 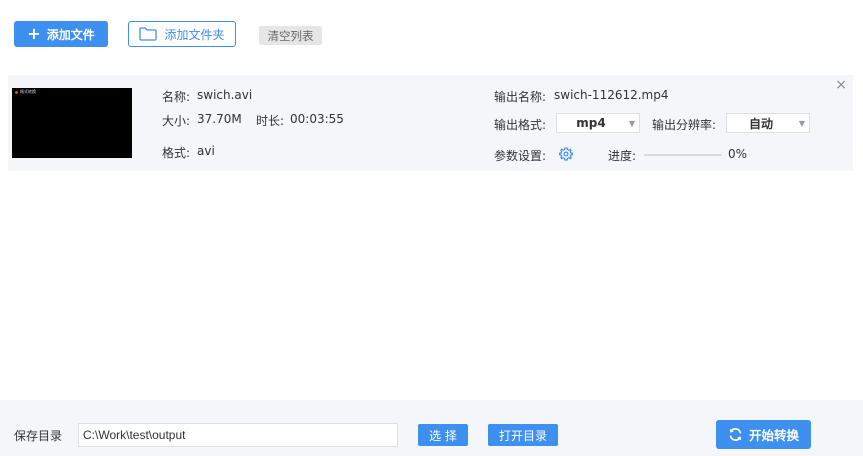 What do you see at coordinates (622, 156) in the screenshot?
I see `progress-label: 进度:` at bounding box center [622, 156].